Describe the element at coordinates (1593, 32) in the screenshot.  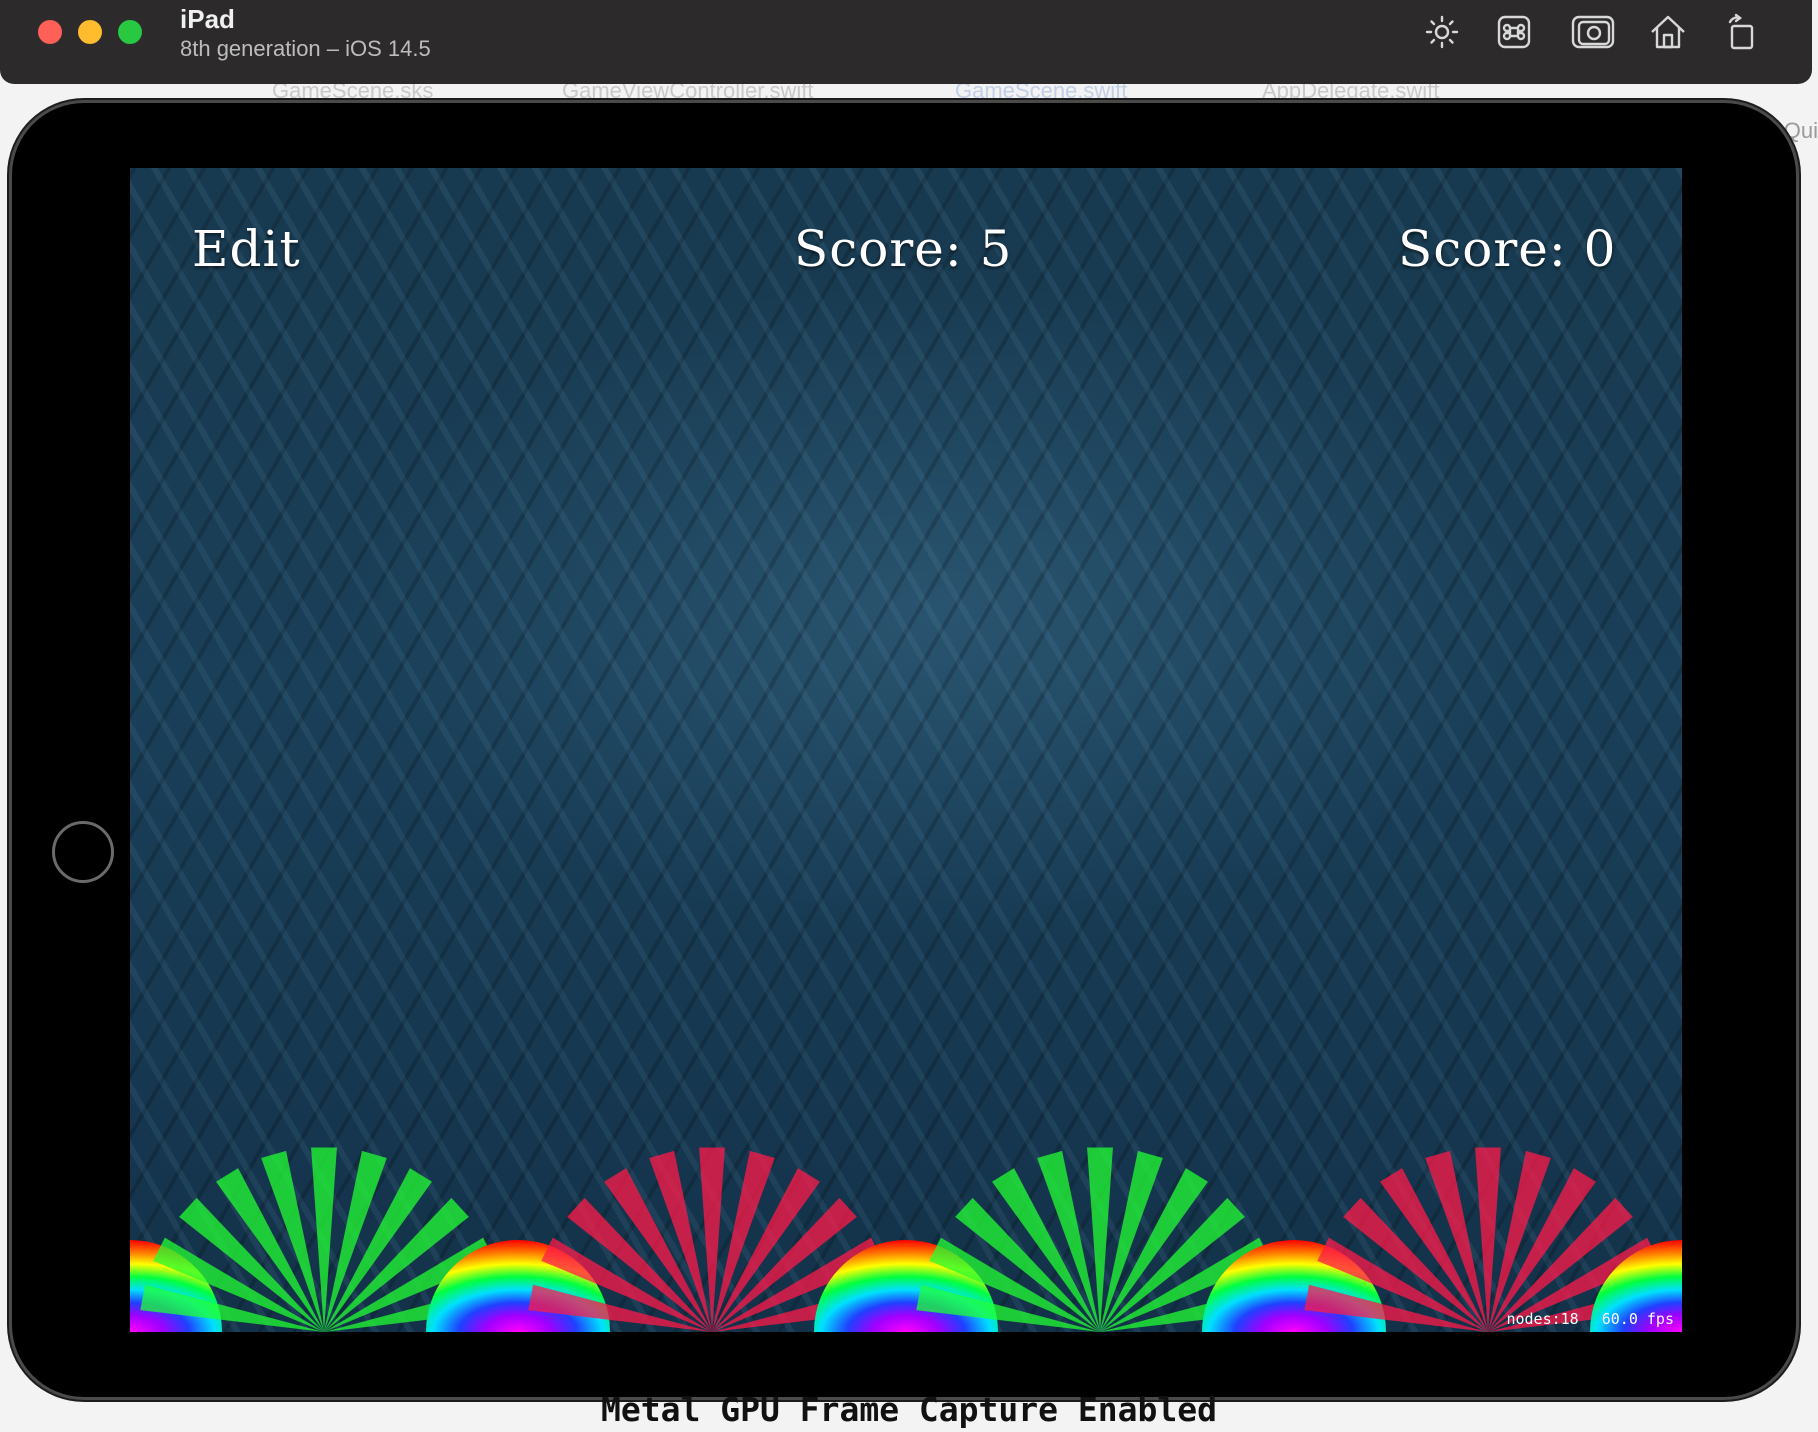
I see `screenshot-camera-icon` at that location.